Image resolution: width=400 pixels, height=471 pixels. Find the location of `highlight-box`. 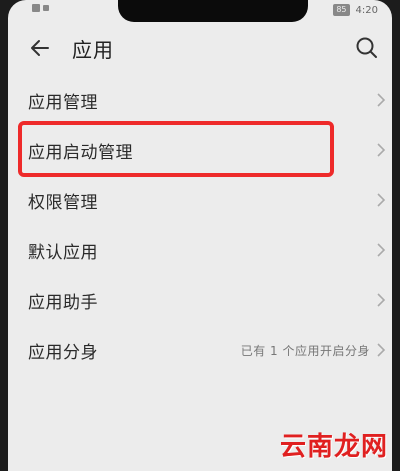

highlight-box is located at coordinates (176, 149).